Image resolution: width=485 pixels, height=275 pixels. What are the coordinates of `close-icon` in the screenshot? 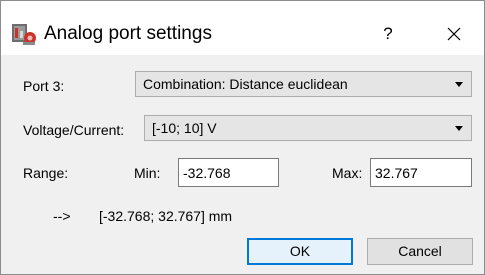 It's located at (454, 34).